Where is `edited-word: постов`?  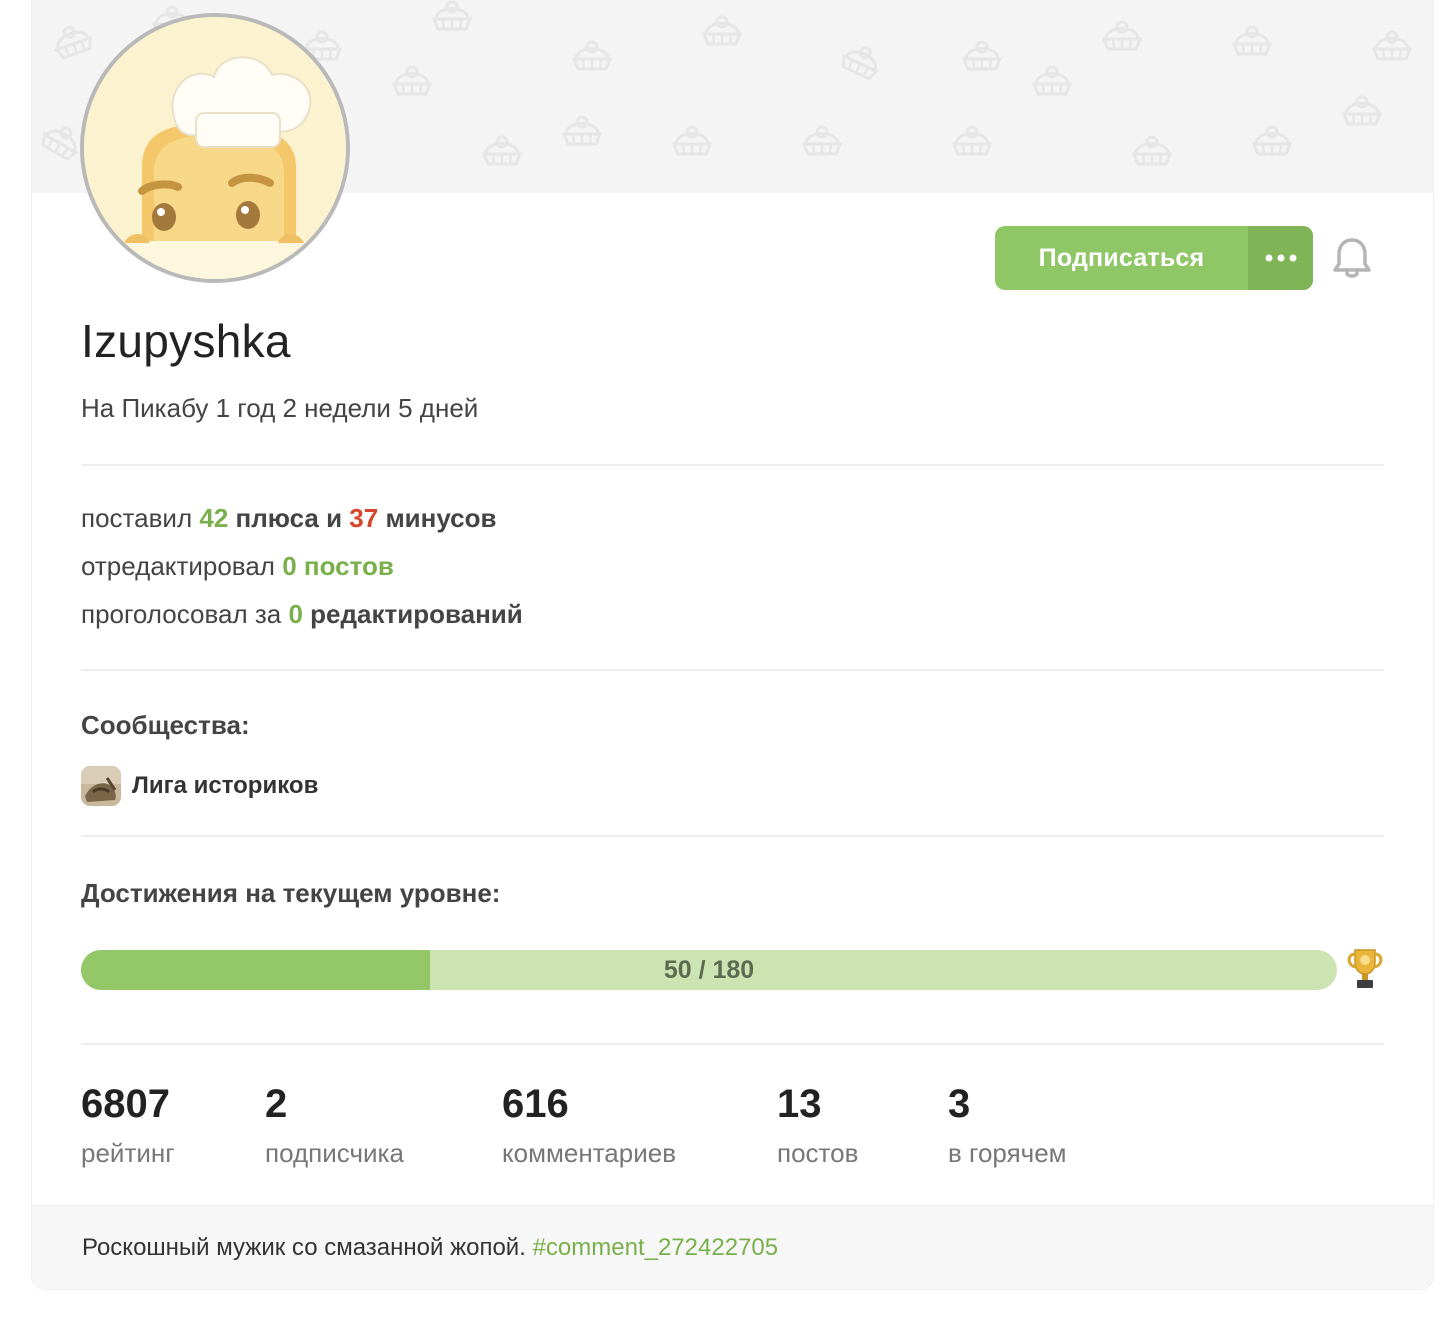 edited-word: постов is located at coordinates (349, 566).